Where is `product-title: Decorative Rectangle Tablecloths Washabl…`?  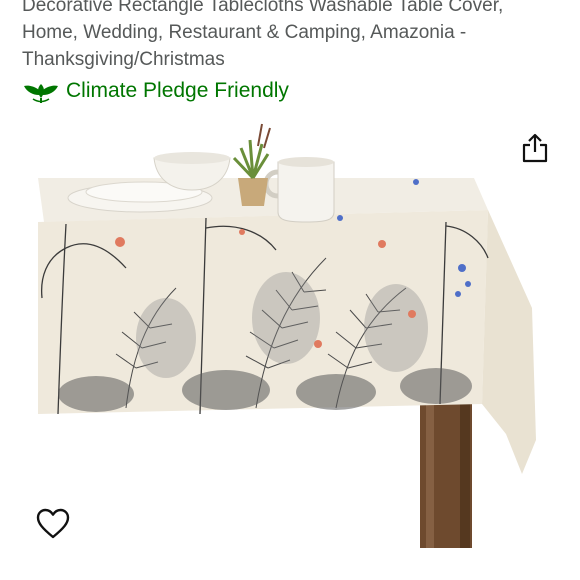
product-title: Decorative Rectangle Tablecloths Washabl… is located at coordinates (292, 36).